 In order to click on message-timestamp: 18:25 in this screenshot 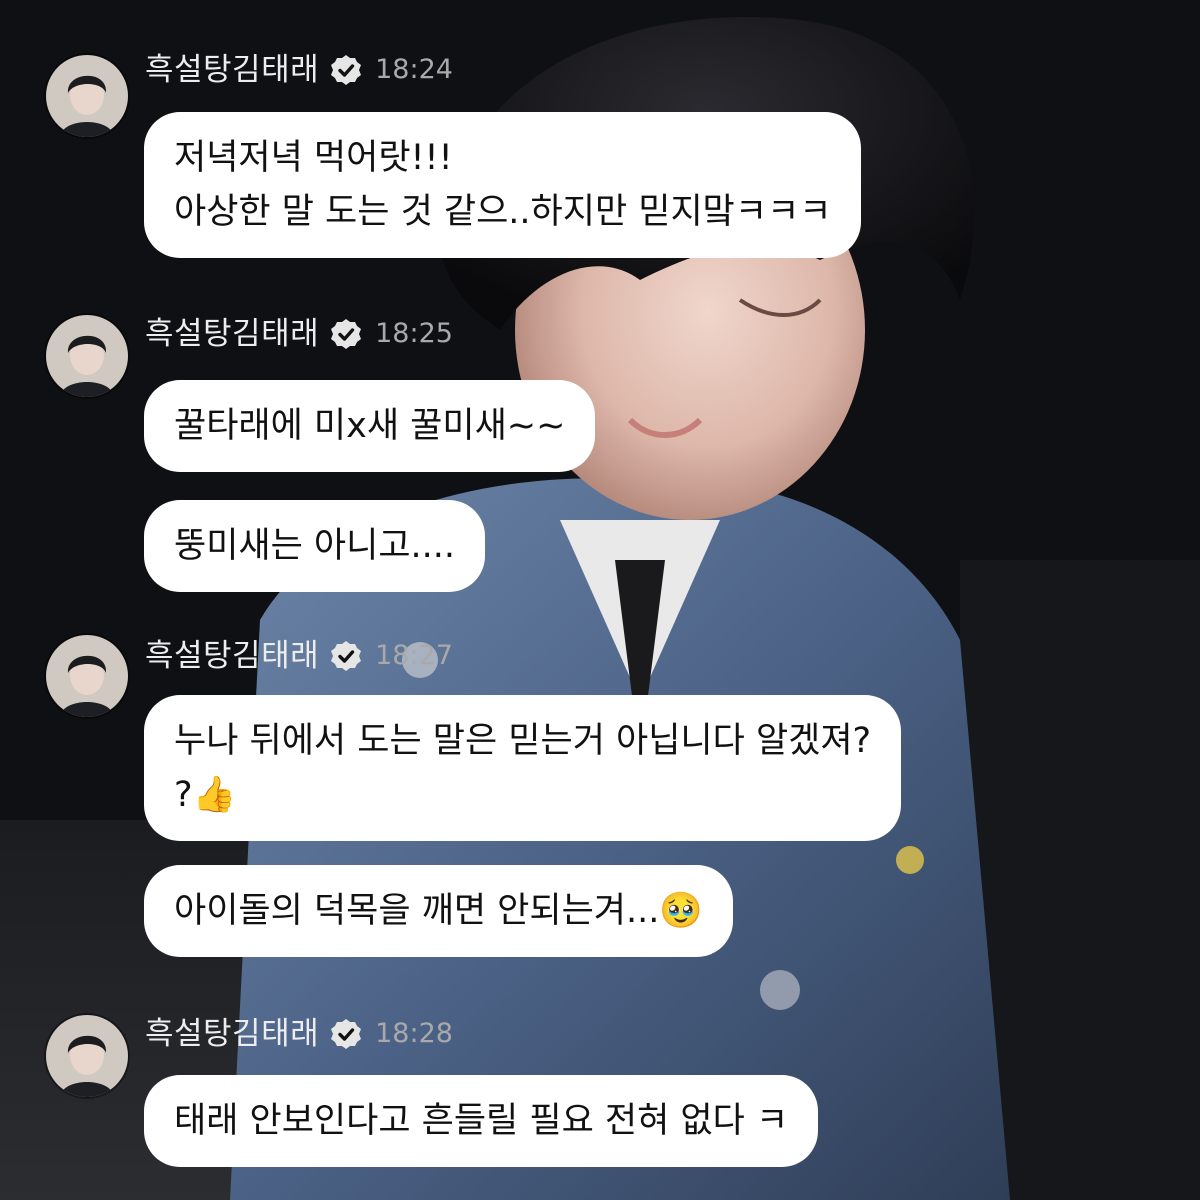, I will do `click(414, 333)`.